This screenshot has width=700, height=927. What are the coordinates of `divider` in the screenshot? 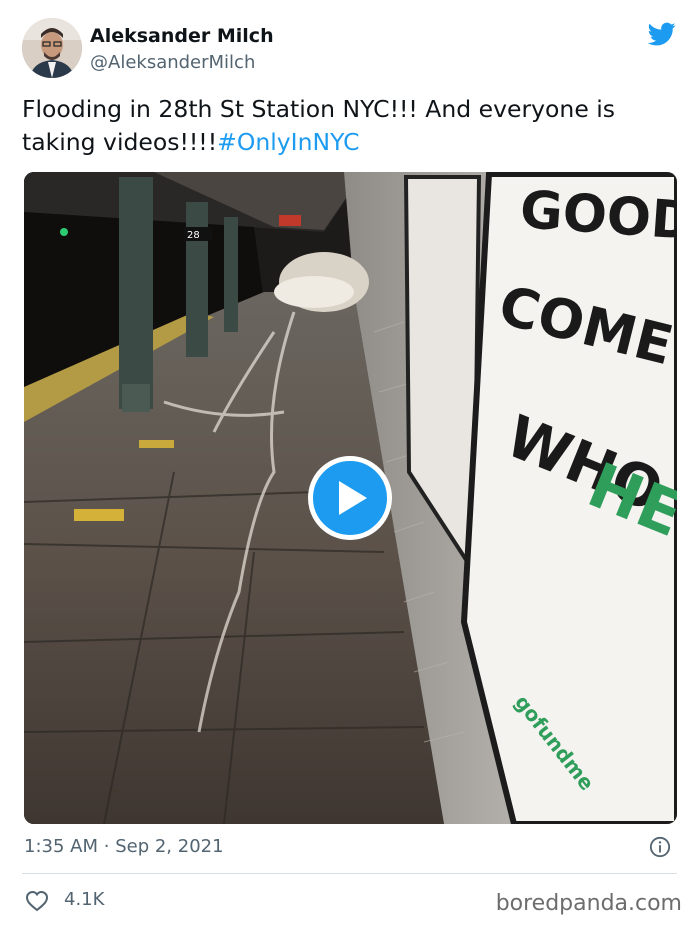 It's located at (349, 873).